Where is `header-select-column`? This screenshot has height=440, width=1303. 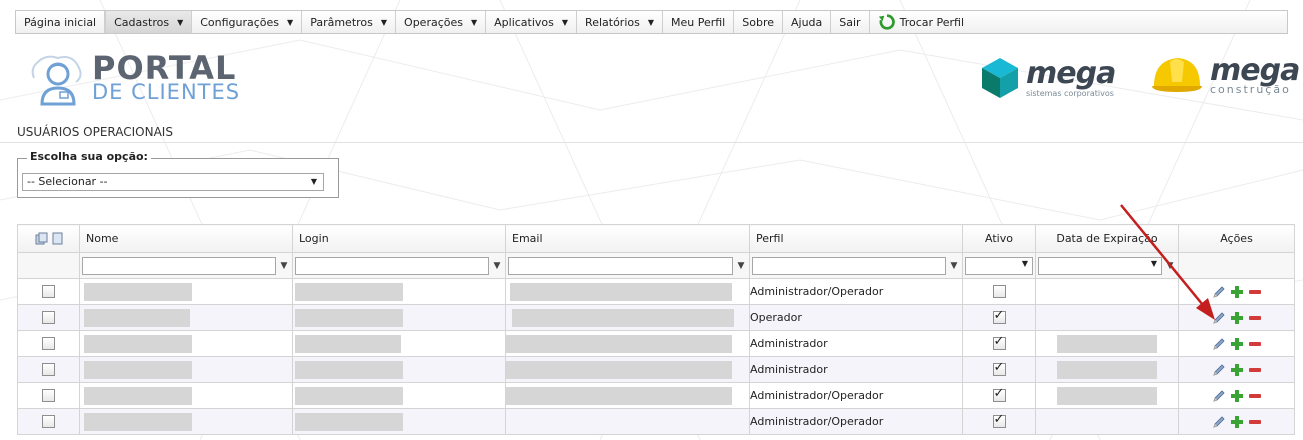 header-select-column is located at coordinates (48, 238).